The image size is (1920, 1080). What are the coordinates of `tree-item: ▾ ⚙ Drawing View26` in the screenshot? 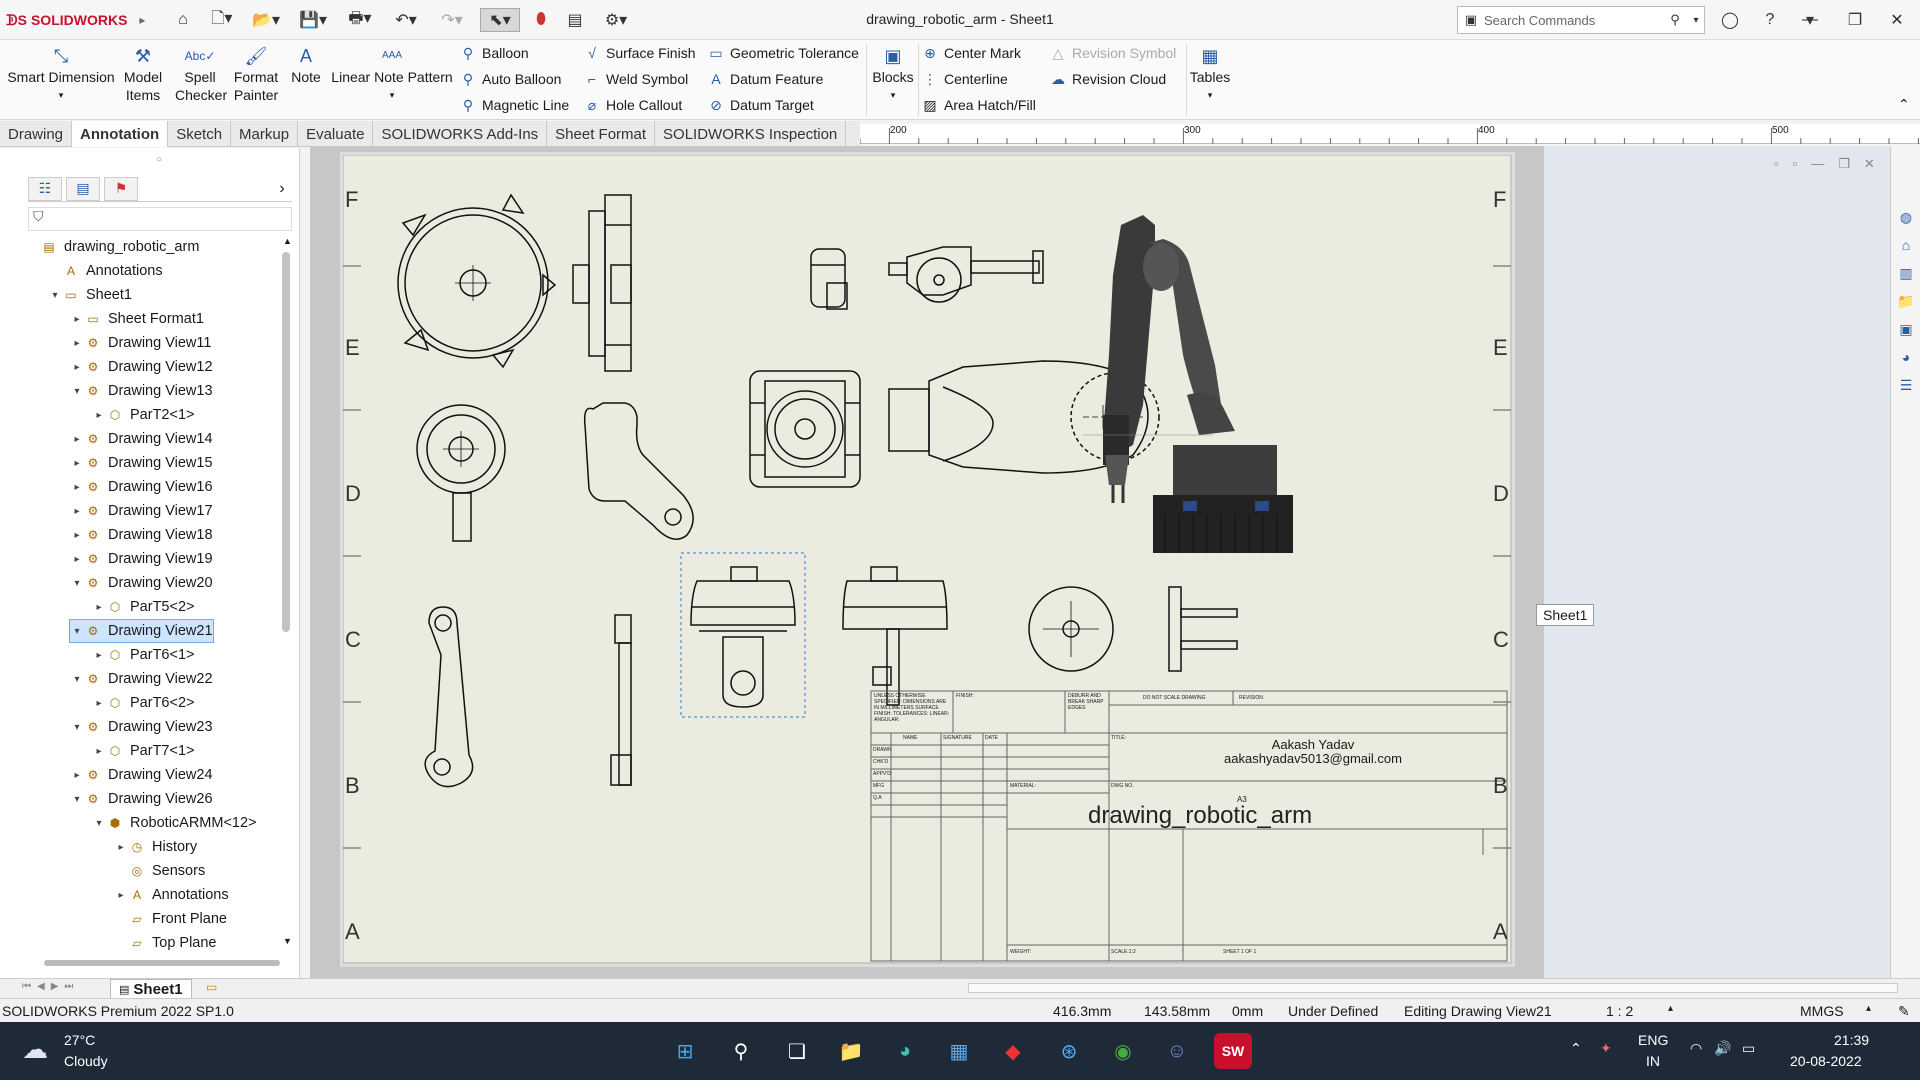 It's located at (141, 799).